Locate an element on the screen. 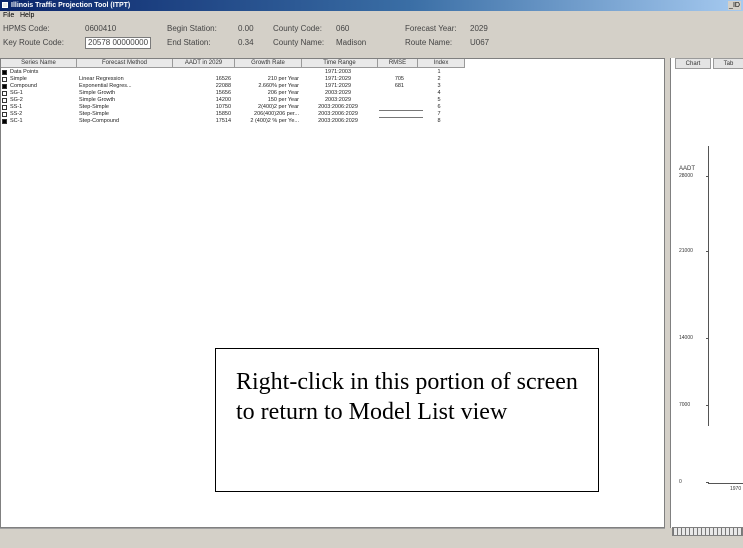 This screenshot has height=548, width=743. window-controls: _ID is located at coordinates (734, 5).